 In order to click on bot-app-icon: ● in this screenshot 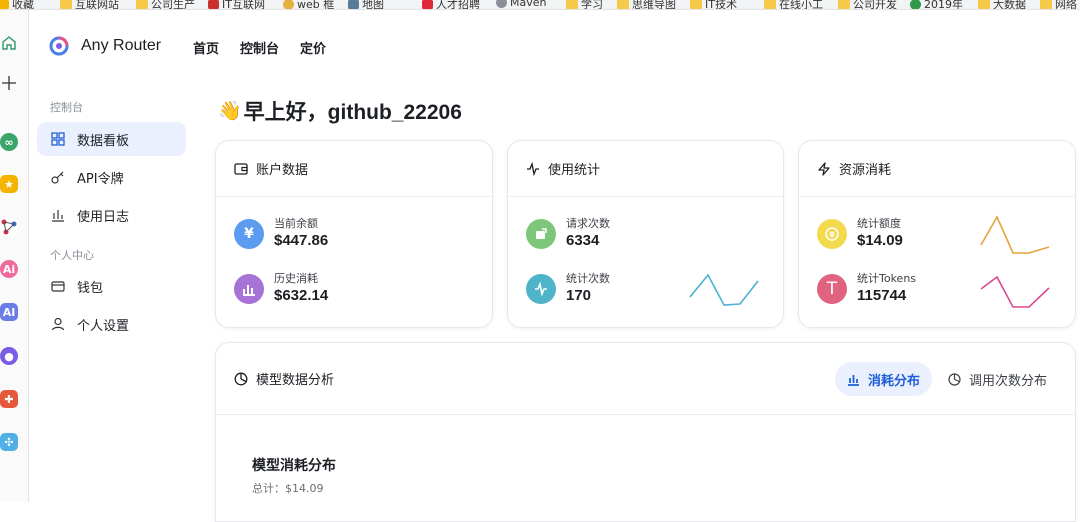, I will do `click(9, 356)`.